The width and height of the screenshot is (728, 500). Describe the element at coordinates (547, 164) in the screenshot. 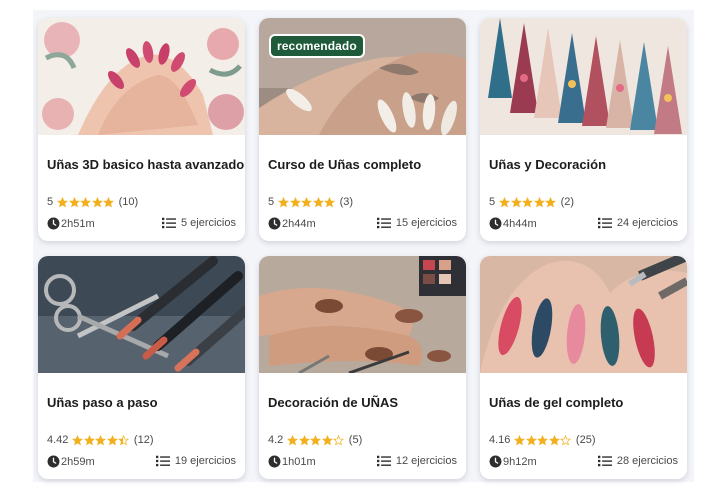

I see `course-title: Uñas y Decoración` at that location.